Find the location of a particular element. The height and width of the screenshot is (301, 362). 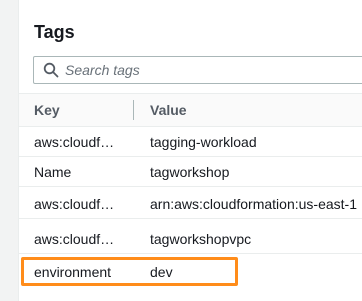

highlight-box is located at coordinates (129, 271).